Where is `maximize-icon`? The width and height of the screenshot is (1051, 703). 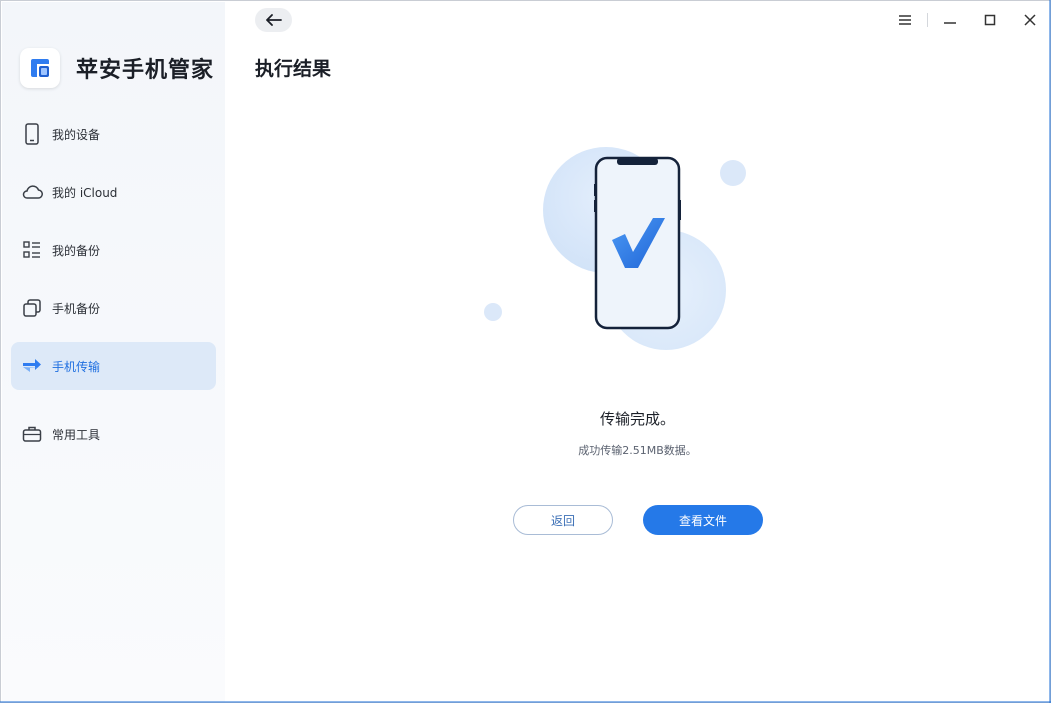
maximize-icon is located at coordinates (990, 20).